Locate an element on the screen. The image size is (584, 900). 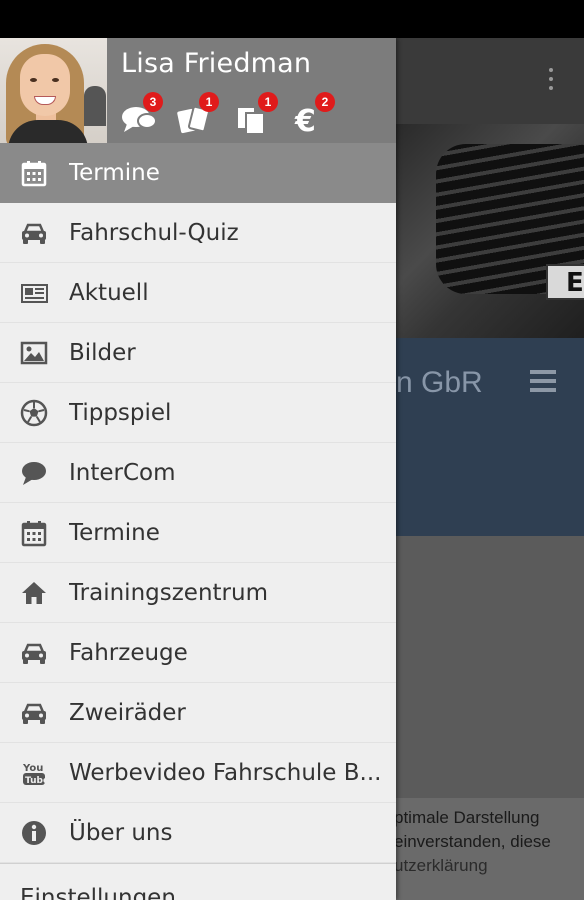
menu-item-bilder: Bilder is located at coordinates (198, 353).